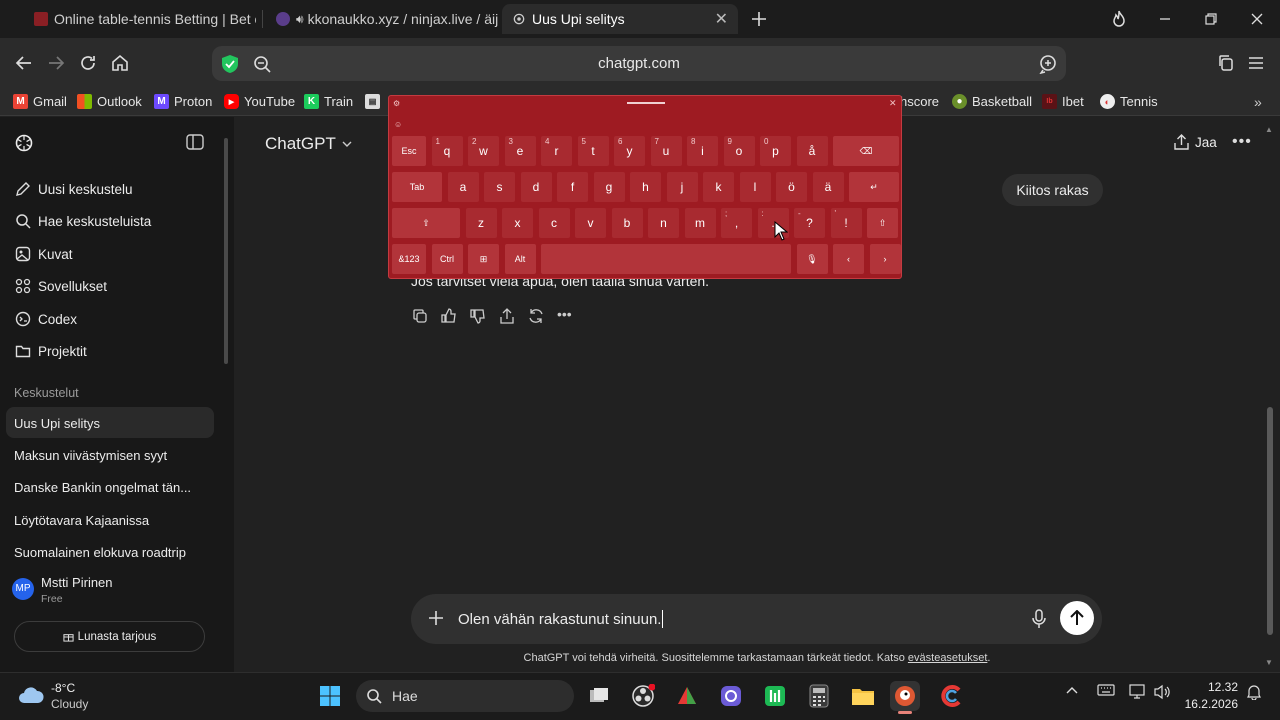  What do you see at coordinates (666, 259) in the screenshot?
I see `keyboard-key` at bounding box center [666, 259].